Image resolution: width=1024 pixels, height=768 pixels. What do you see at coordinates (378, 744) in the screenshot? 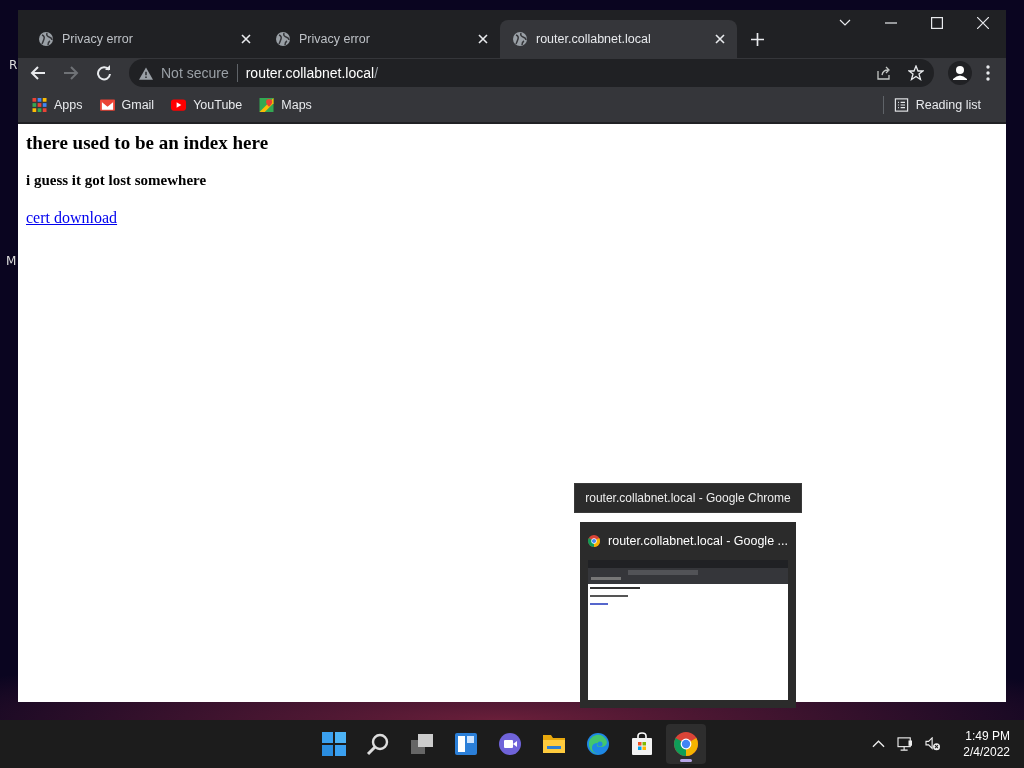
I see `search-icon` at bounding box center [378, 744].